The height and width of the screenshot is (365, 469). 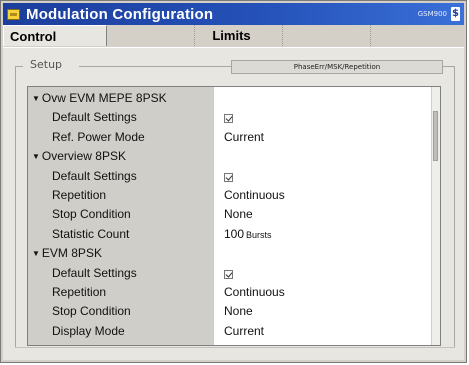 What do you see at coordinates (98, 136) in the screenshot?
I see `setting-label: Ref. Power Mode` at bounding box center [98, 136].